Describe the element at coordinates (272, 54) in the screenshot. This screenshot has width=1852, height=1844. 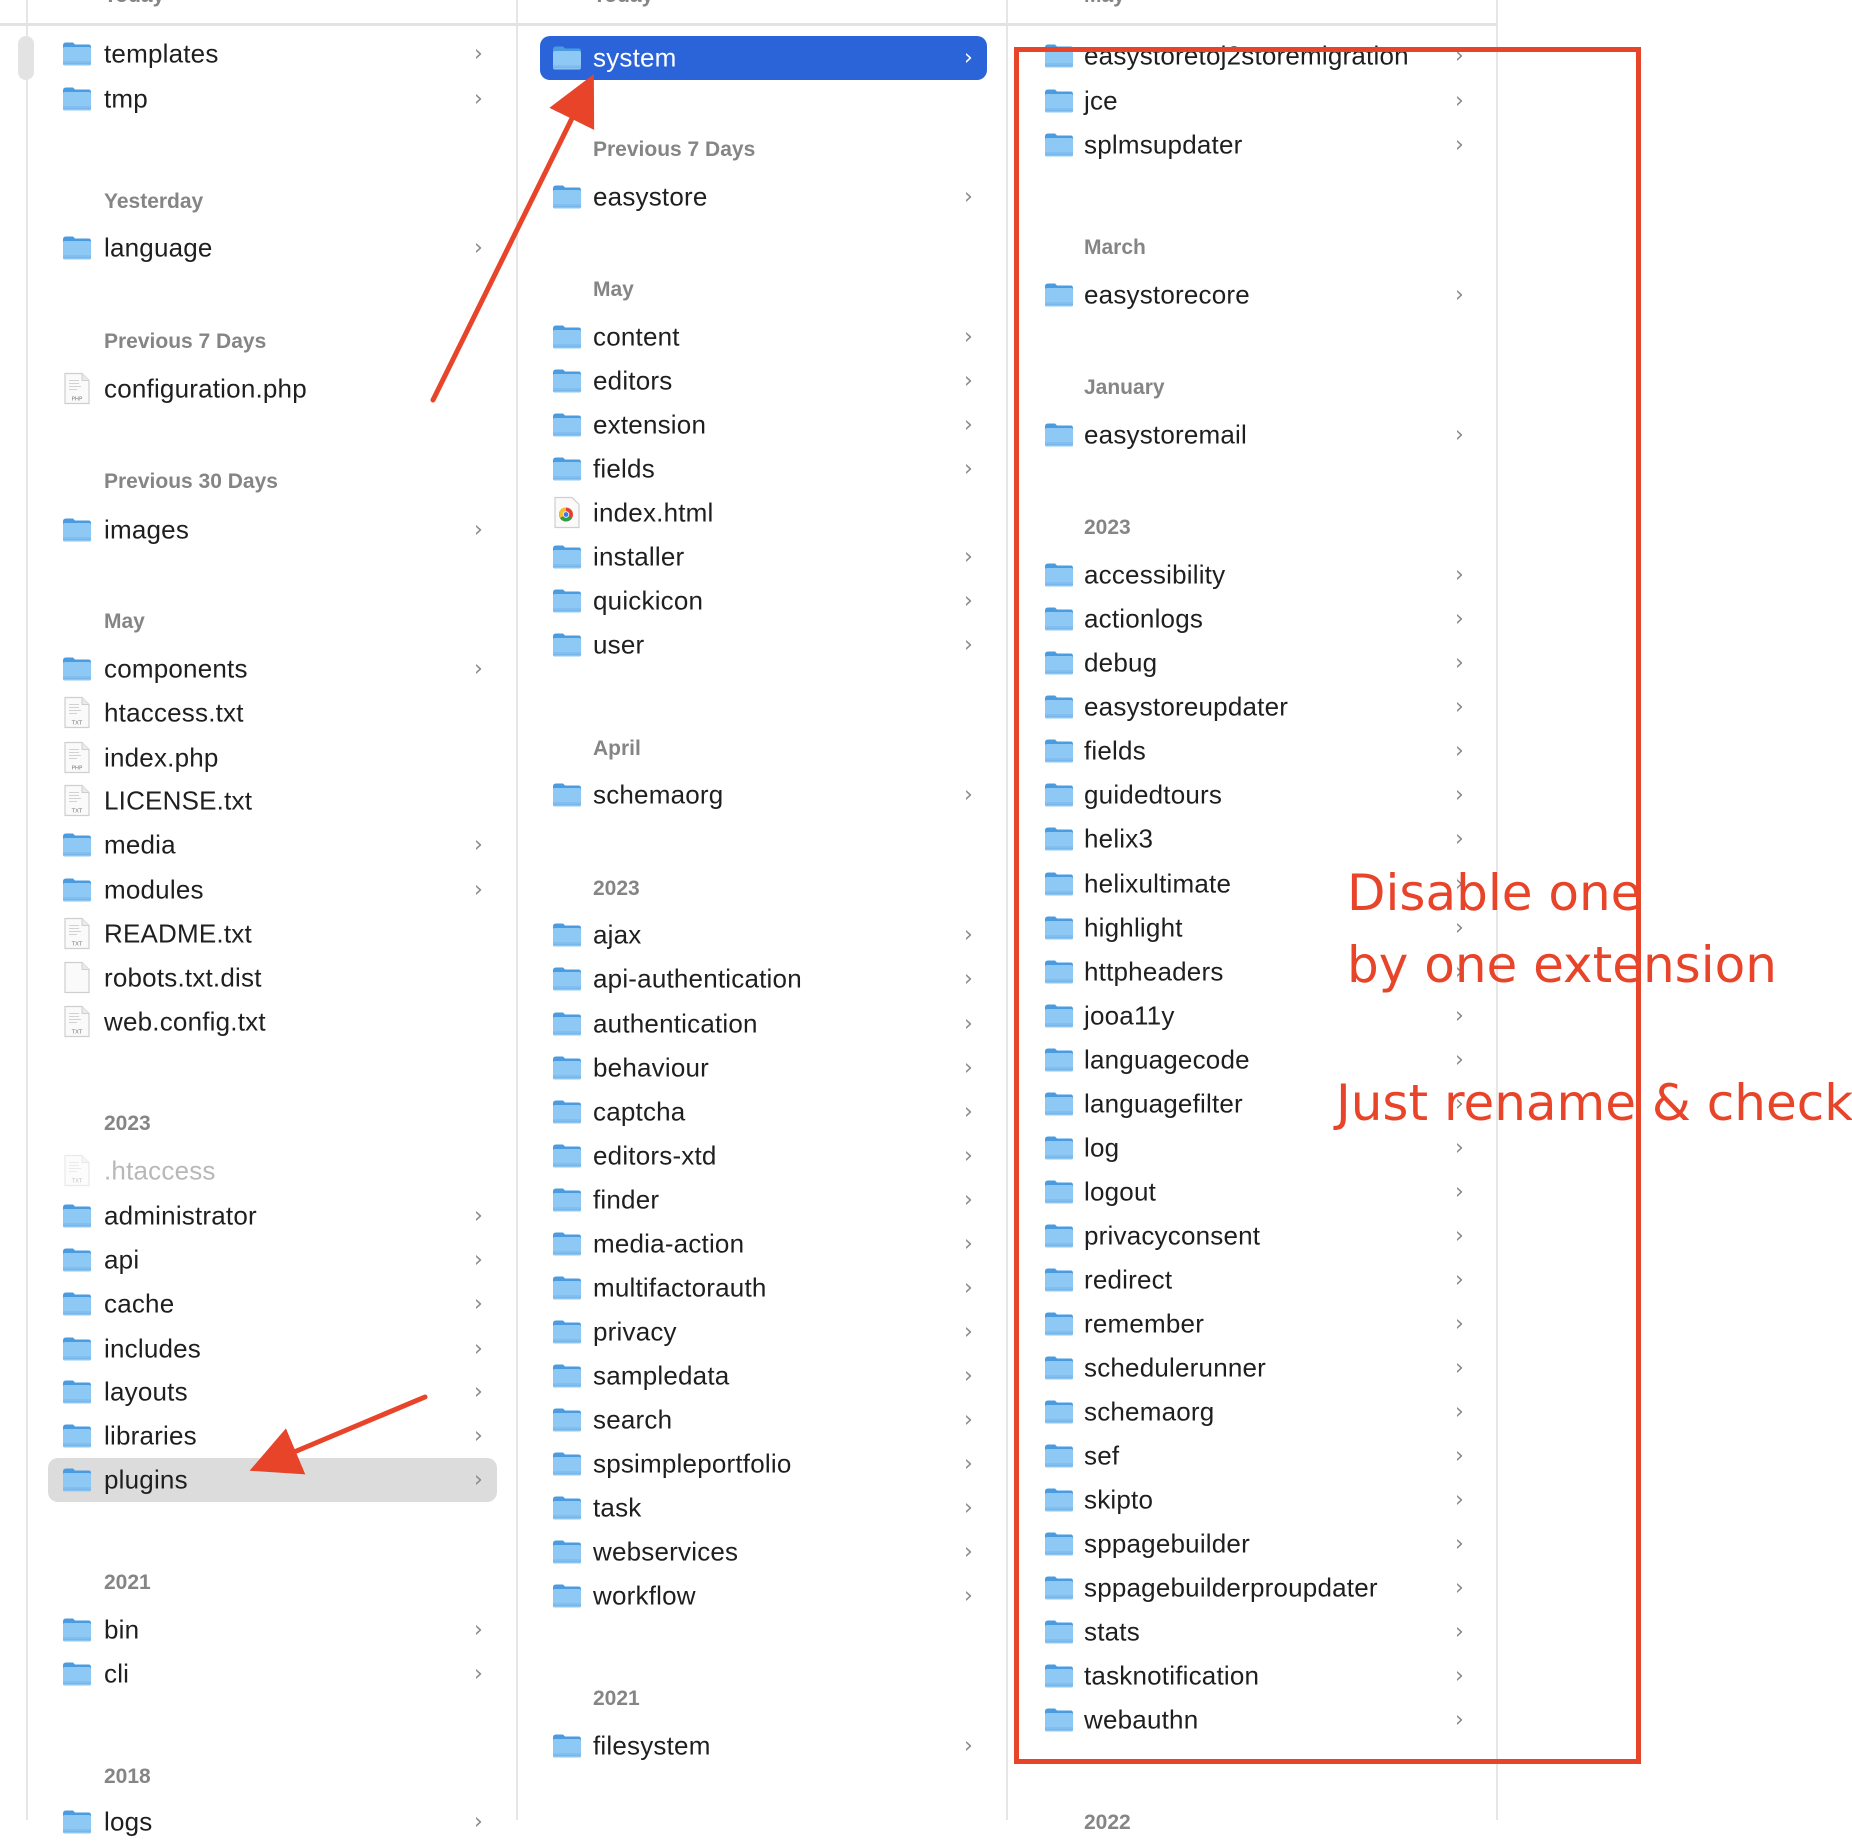
I see `folder-row-templates: templates ›` at that location.